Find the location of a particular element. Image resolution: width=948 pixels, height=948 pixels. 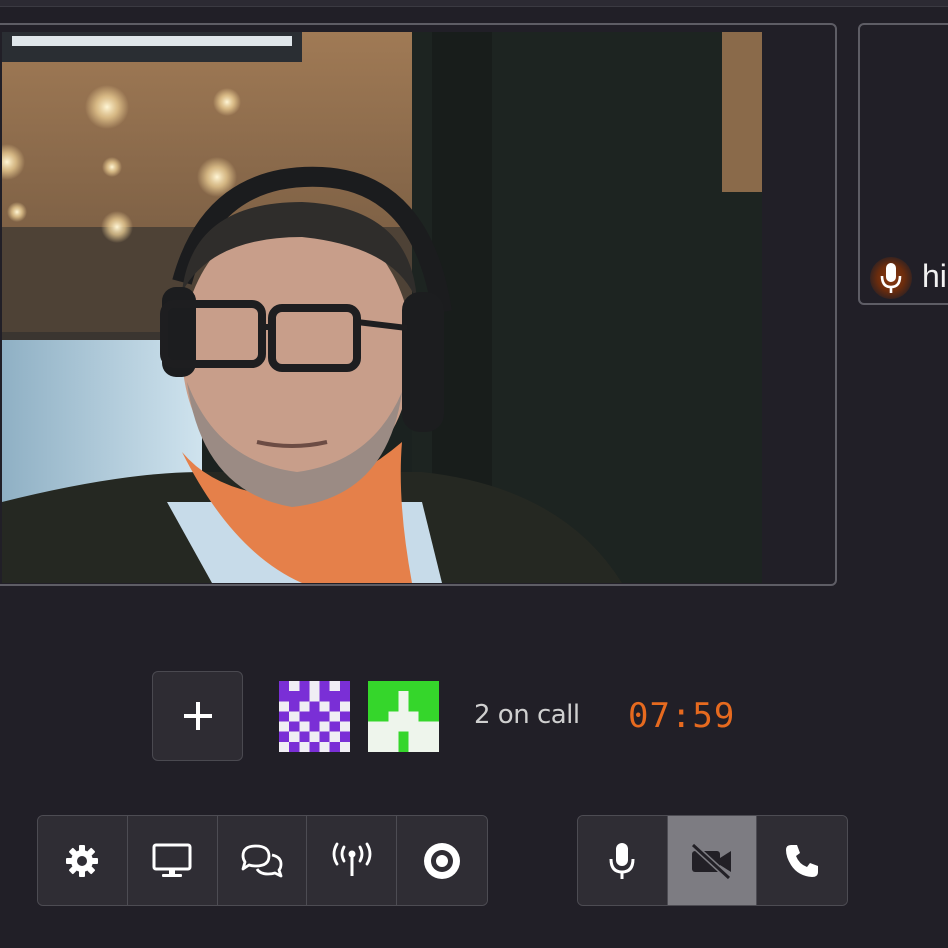

add-participant-button is located at coordinates (197, 716).